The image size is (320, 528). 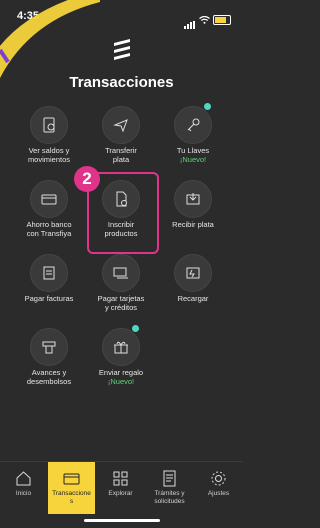 What do you see at coordinates (50, 39) in the screenshot?
I see `decorative-shape` at bounding box center [50, 39].